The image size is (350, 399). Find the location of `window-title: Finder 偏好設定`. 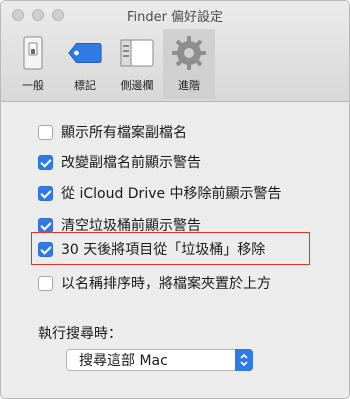

window-title: Finder 偏好設定 is located at coordinates (175, 17).